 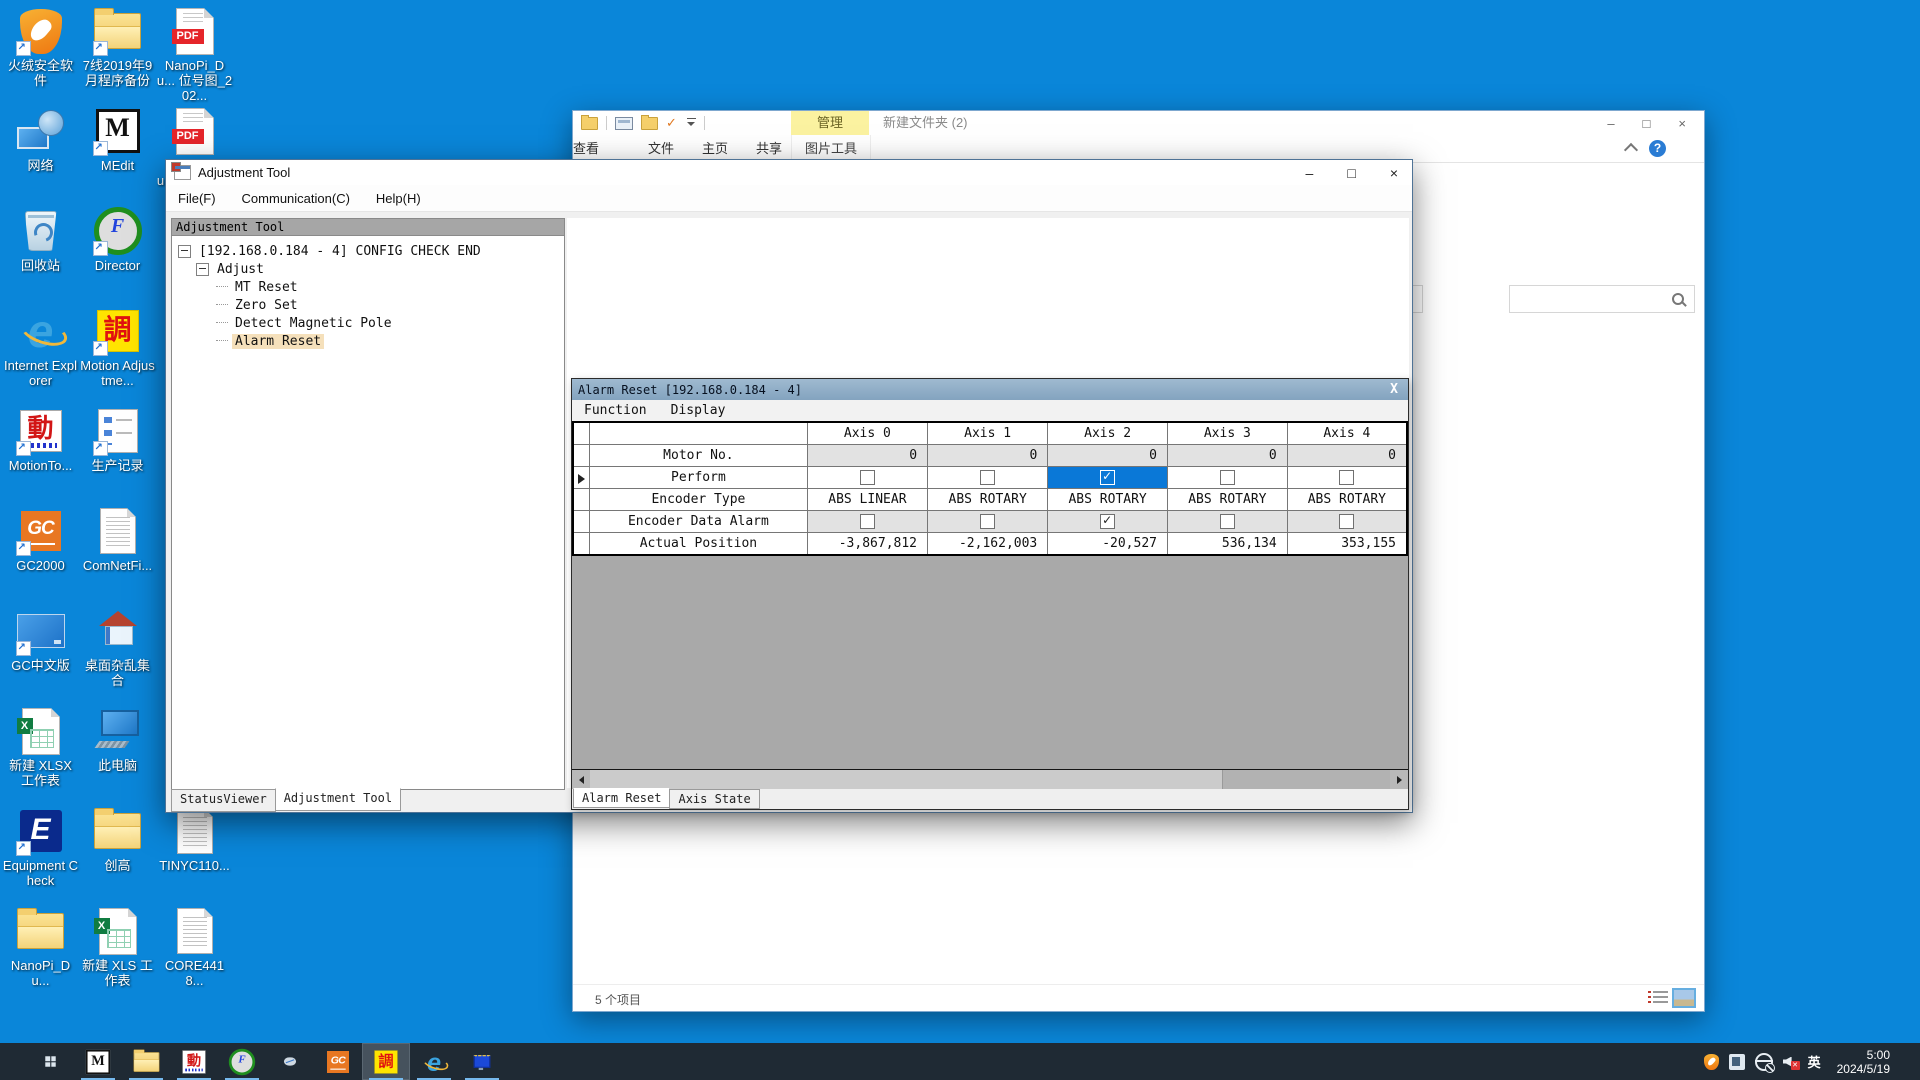 I want to click on tree-item-root: [192.168.0.184 - 4] CONFIG CHECK END, so click(x=368, y=251).